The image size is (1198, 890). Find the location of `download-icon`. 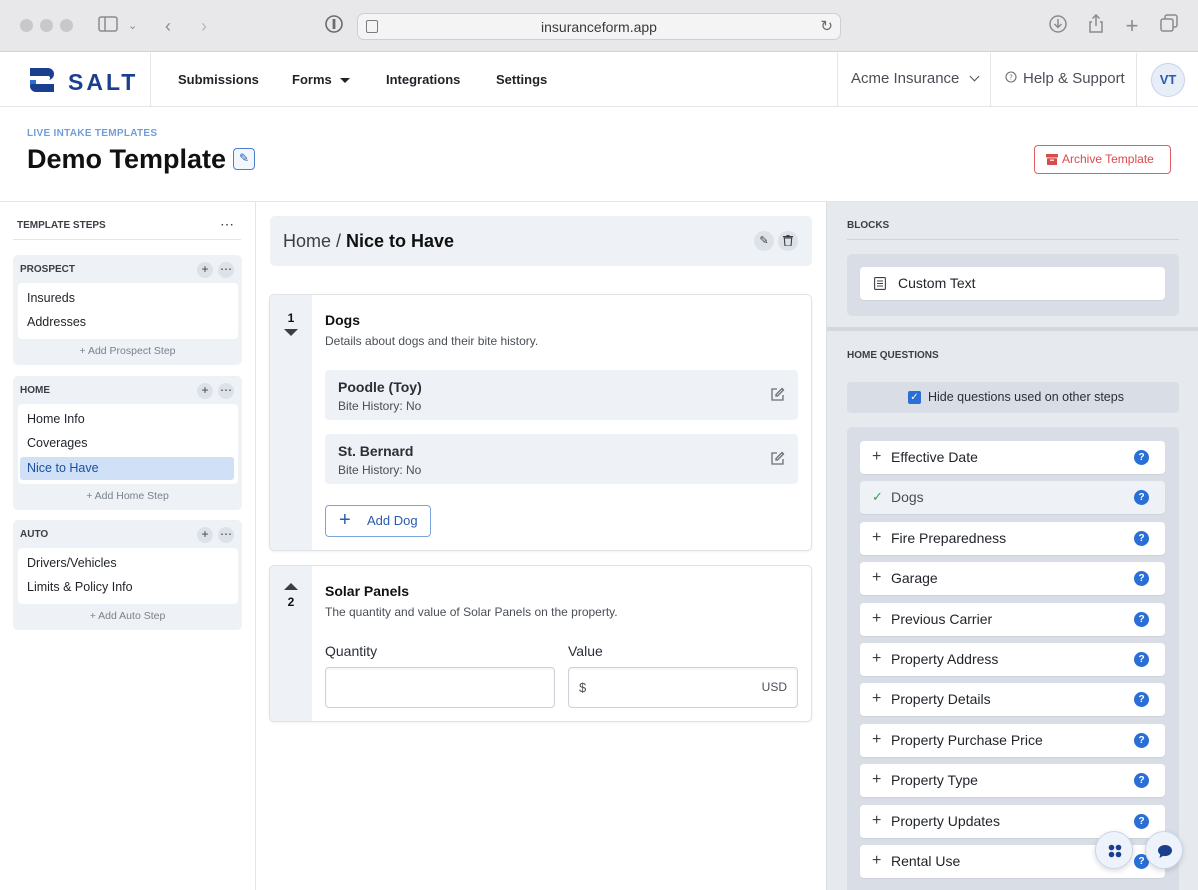

download-icon is located at coordinates (1058, 27).